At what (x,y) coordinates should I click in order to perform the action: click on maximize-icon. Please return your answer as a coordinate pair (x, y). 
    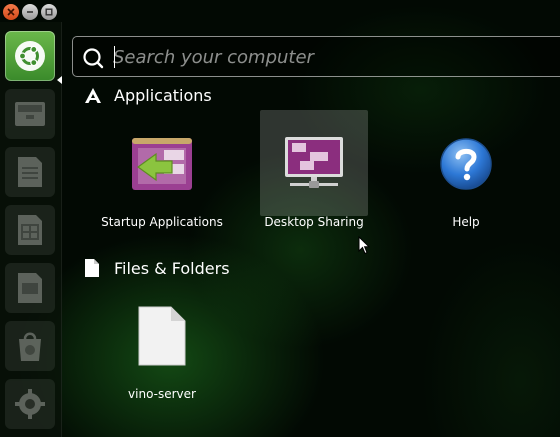
    Looking at the image, I should click on (49, 12).